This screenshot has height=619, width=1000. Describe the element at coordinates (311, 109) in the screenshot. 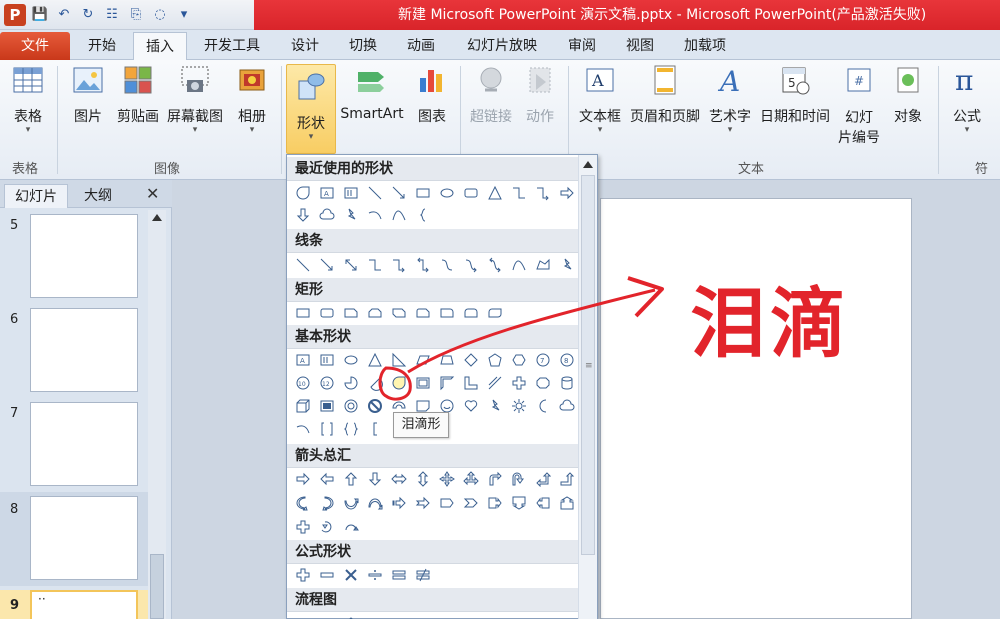

I see `shapes-button: 形状 ▾` at that location.